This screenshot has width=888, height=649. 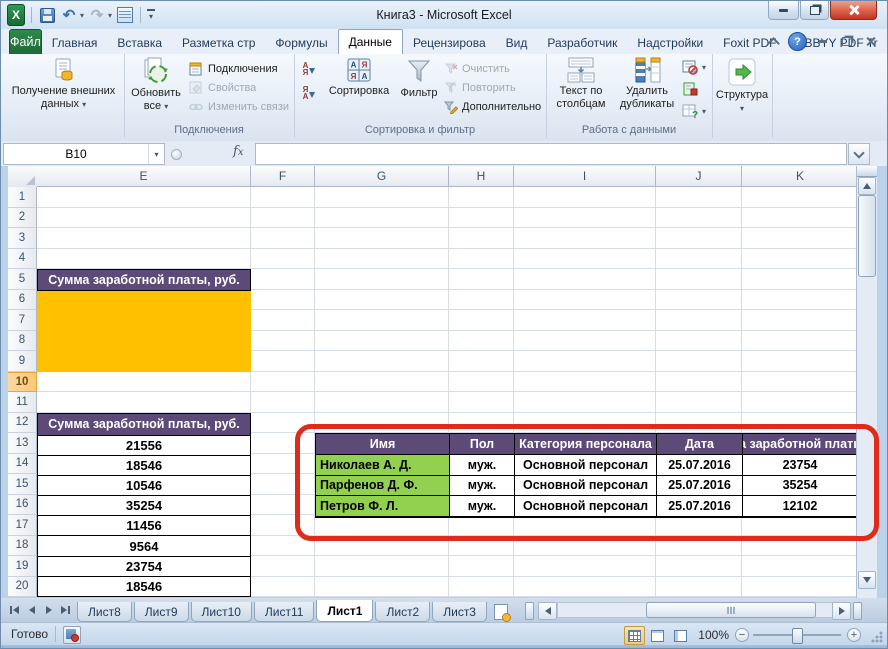 I want to click on minimize-button, so click(x=783, y=10).